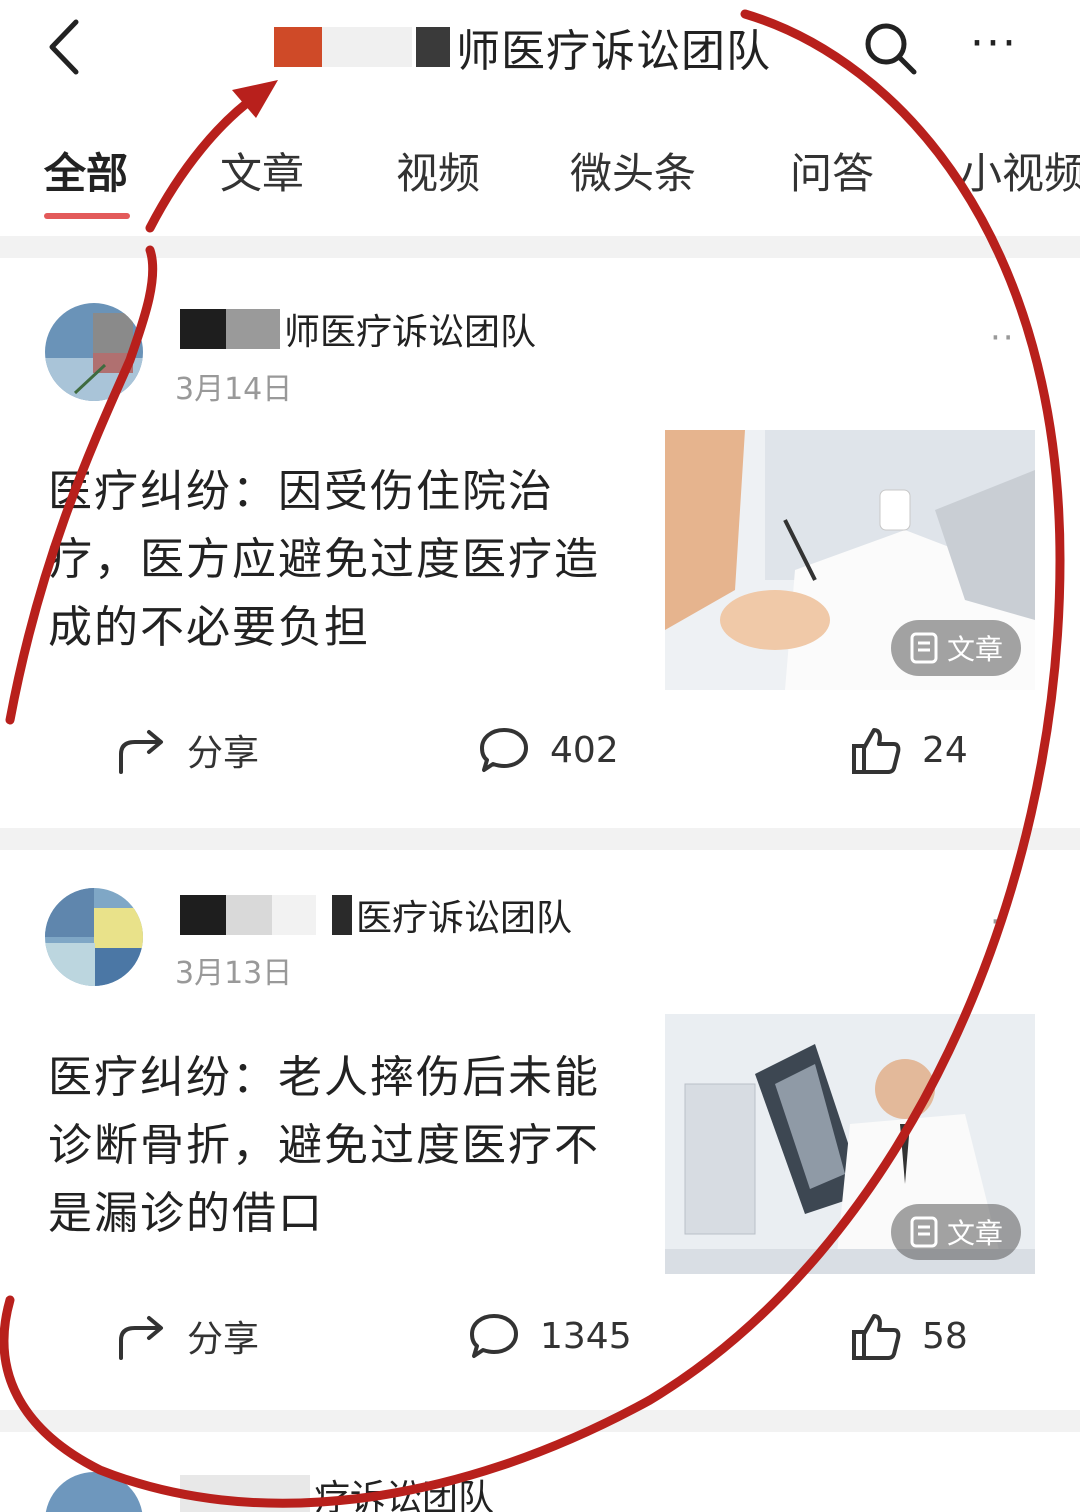  Describe the element at coordinates (548, 750) in the screenshot. I see `comment-button: 402` at that location.